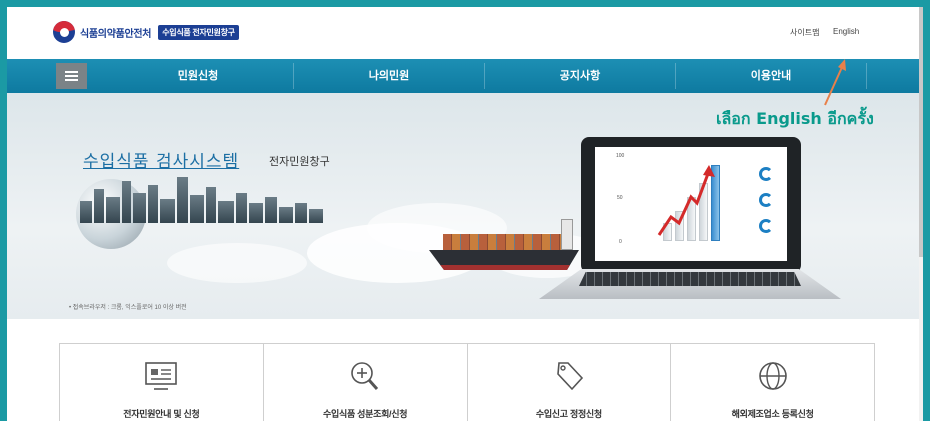  What do you see at coordinates (804, 32) in the screenshot?
I see `sitemap-link: 사이트맵` at bounding box center [804, 32].